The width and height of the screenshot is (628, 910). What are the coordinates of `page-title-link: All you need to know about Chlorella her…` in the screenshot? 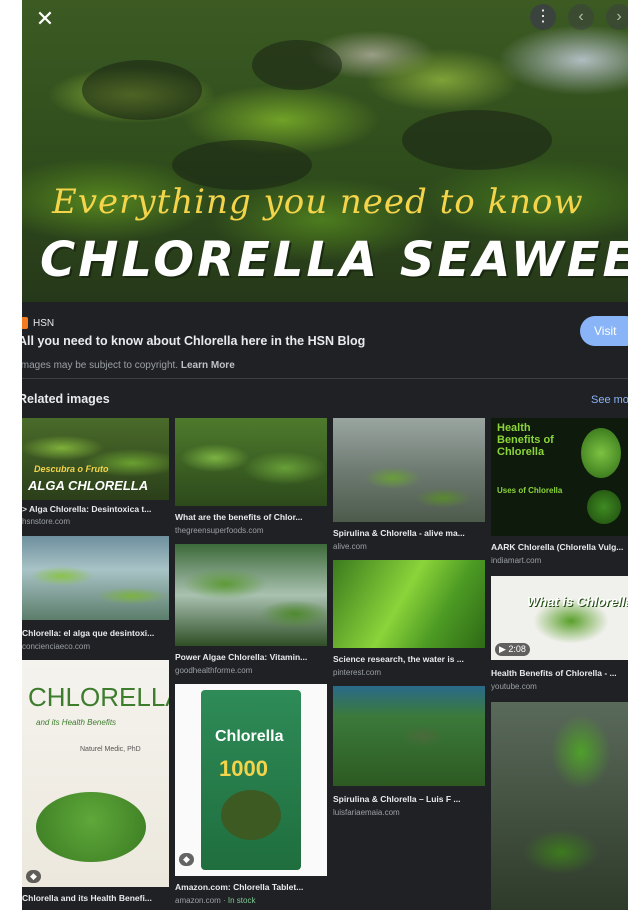 It's located at (193, 341).